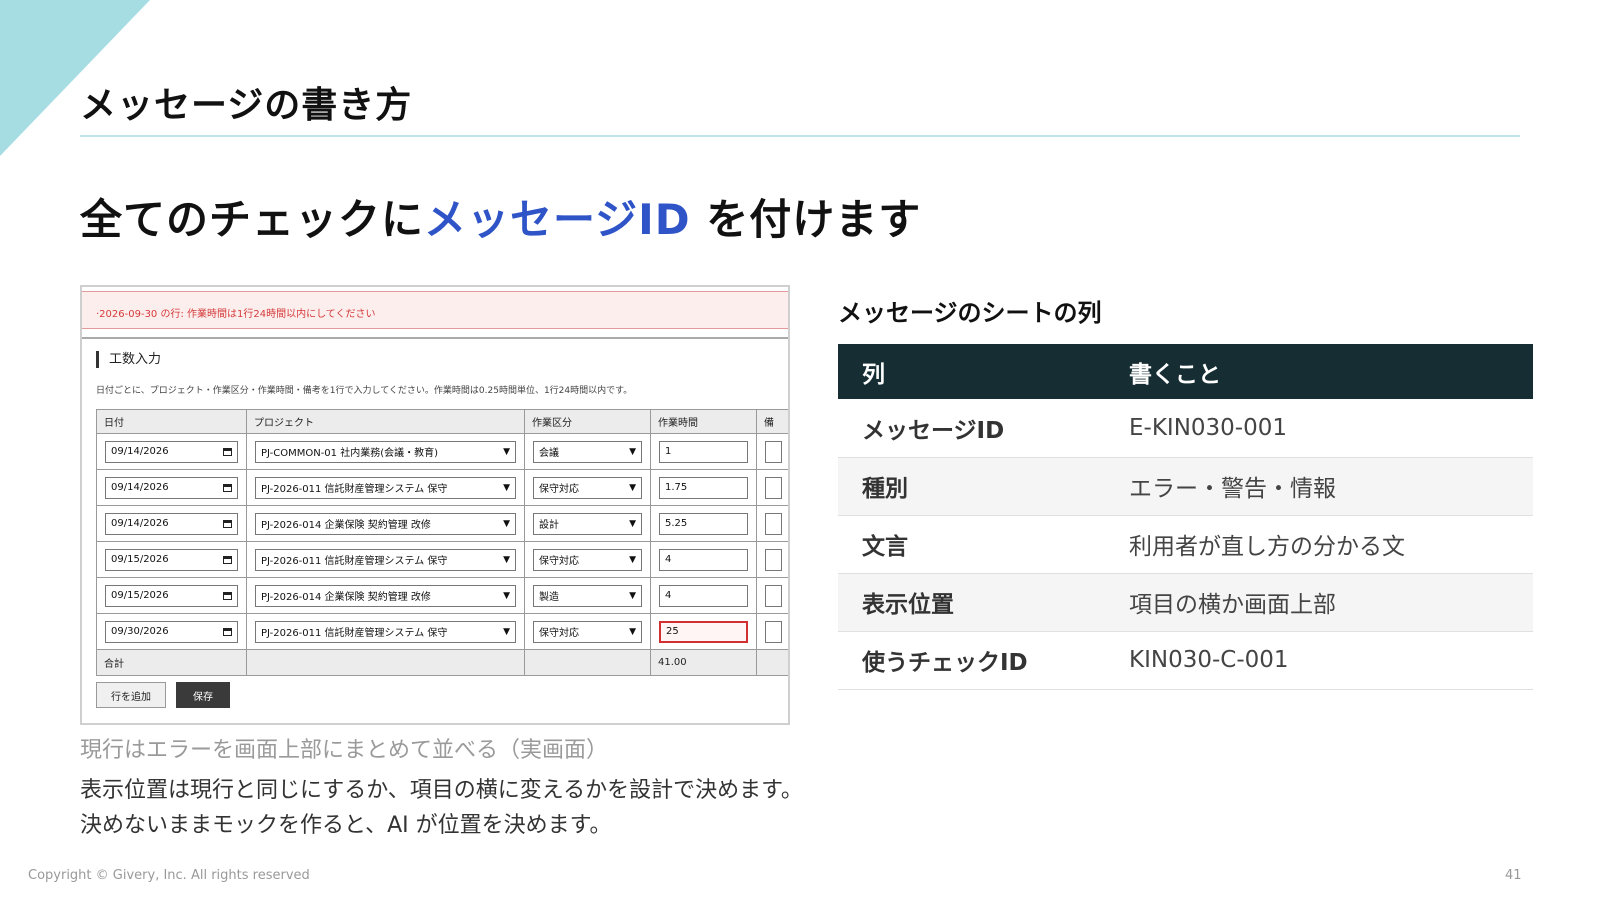  What do you see at coordinates (1513, 875) in the screenshot?
I see `page-number: 41` at bounding box center [1513, 875].